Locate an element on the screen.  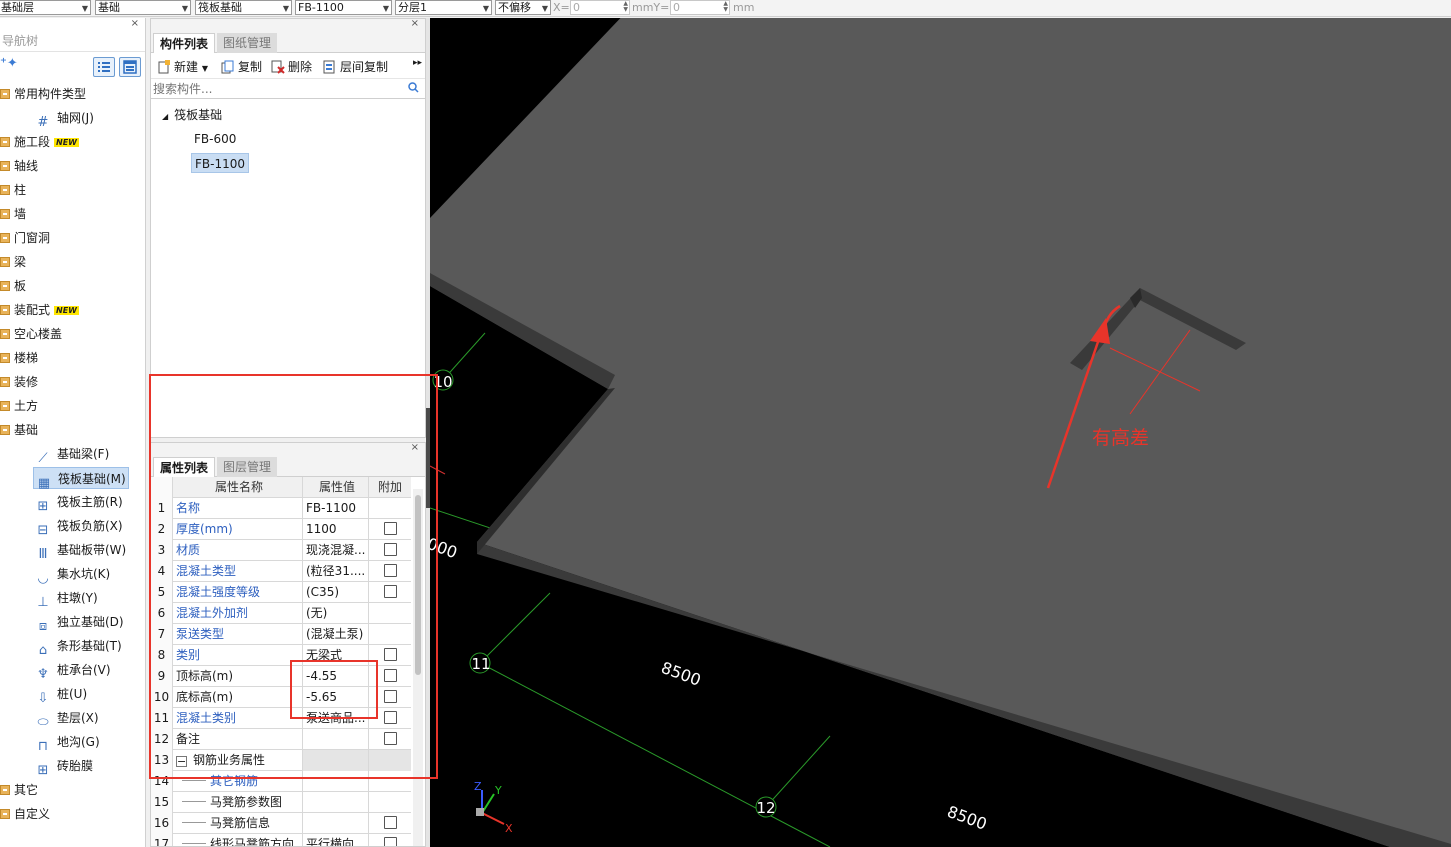
nav-item: 自定义 is located at coordinates (25, 814).